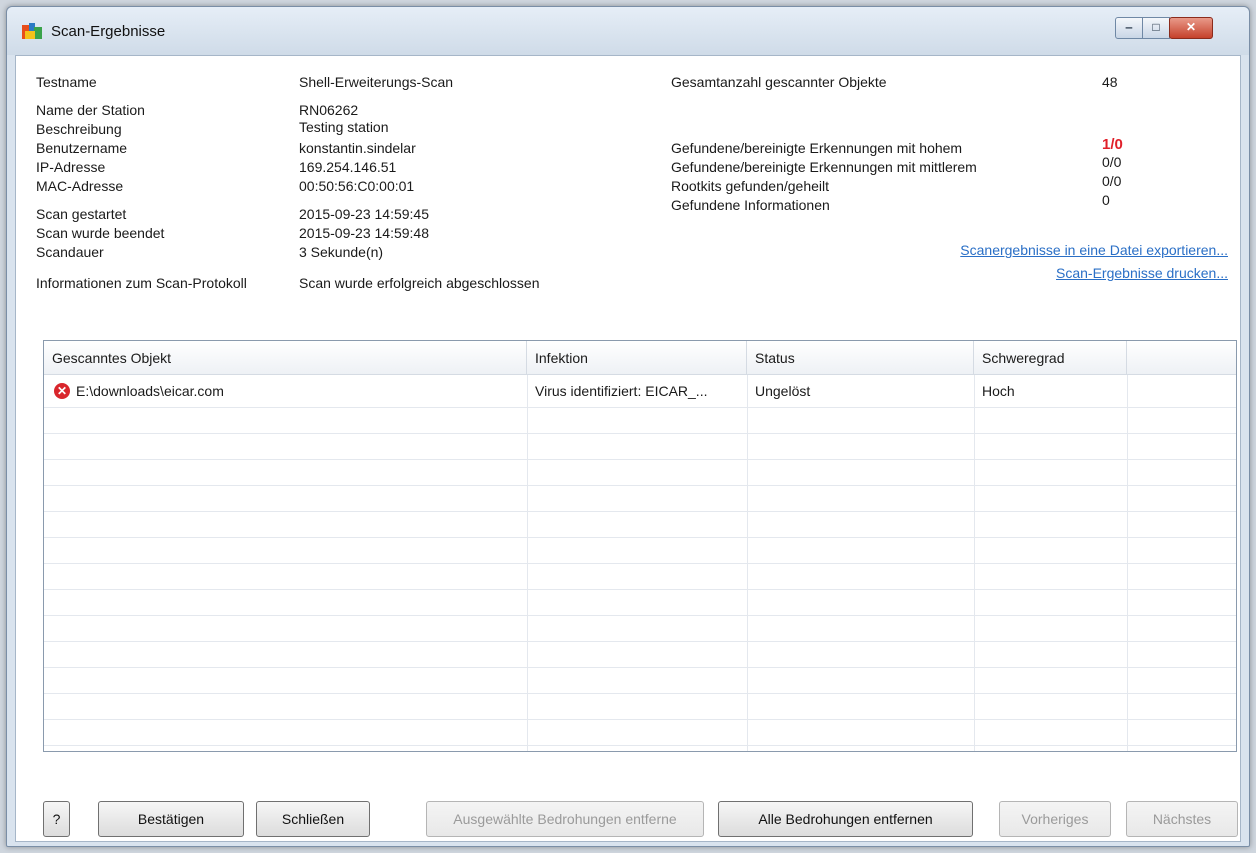 This screenshot has width=1256, height=853. What do you see at coordinates (637, 358) in the screenshot?
I see `column-header-infection: Infektion` at bounding box center [637, 358].